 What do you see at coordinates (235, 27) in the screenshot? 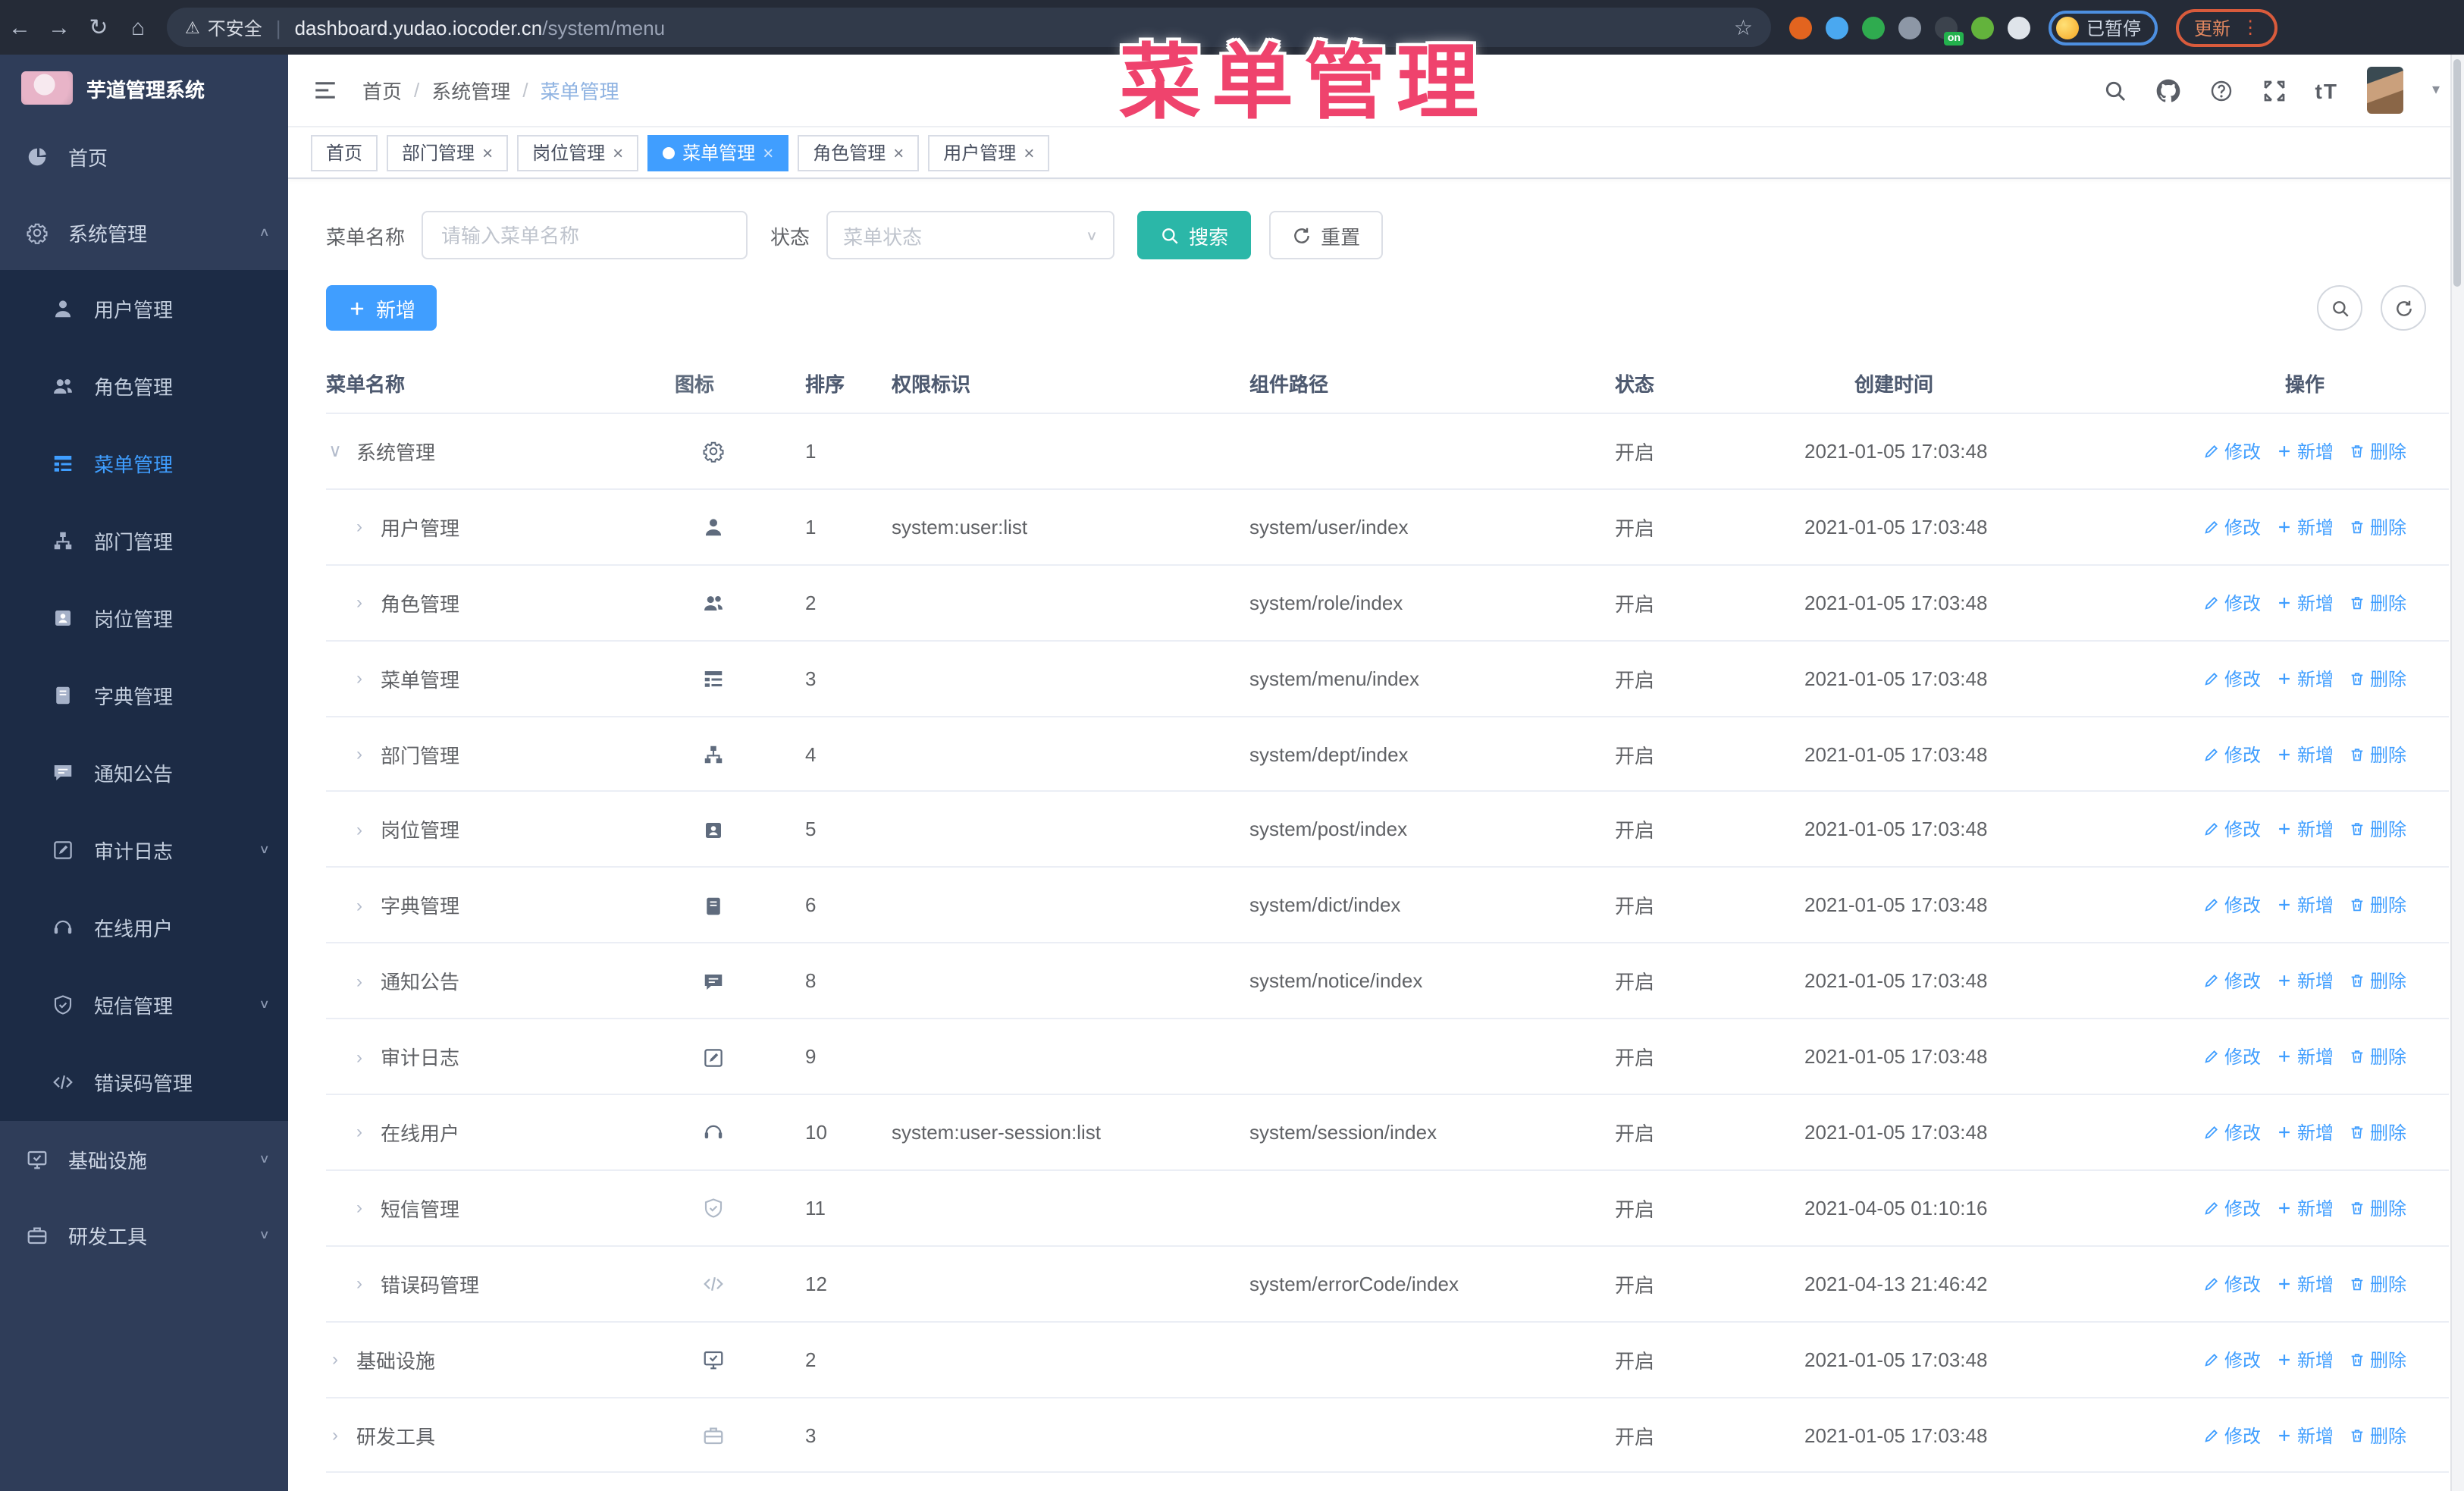
I see `security-label: 不安全` at bounding box center [235, 27].